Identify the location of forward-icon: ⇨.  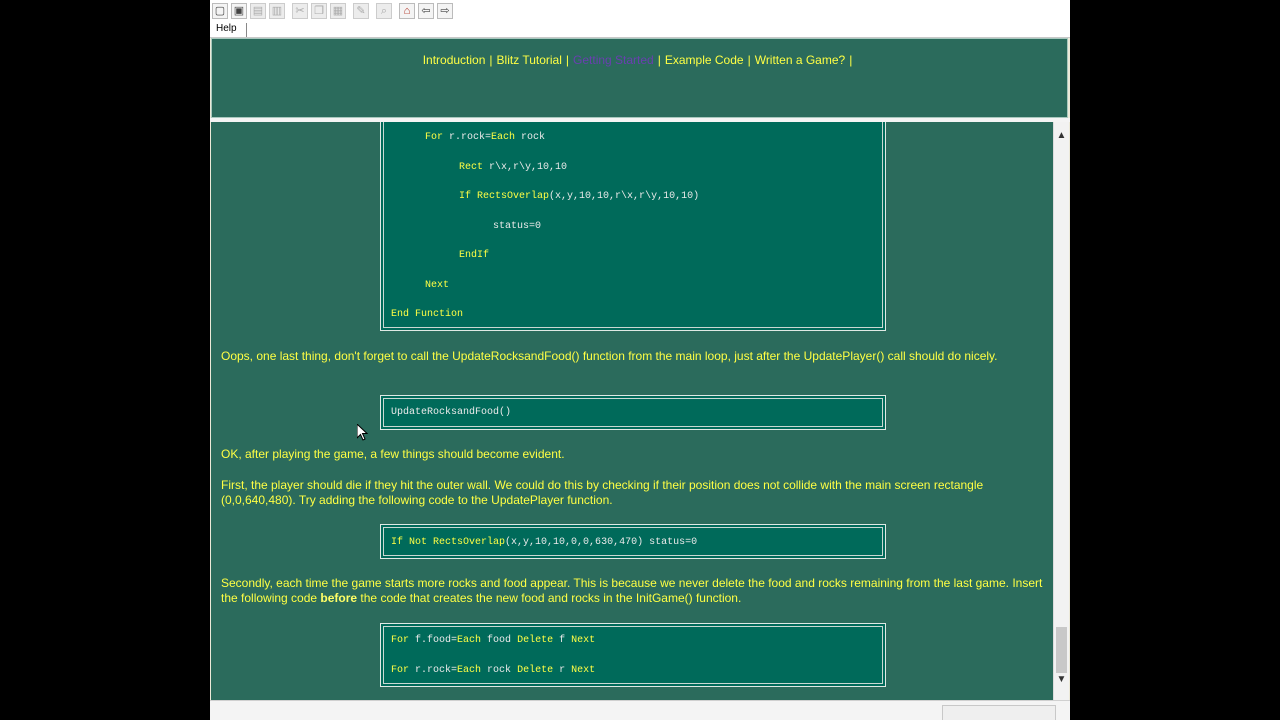
(445, 11).